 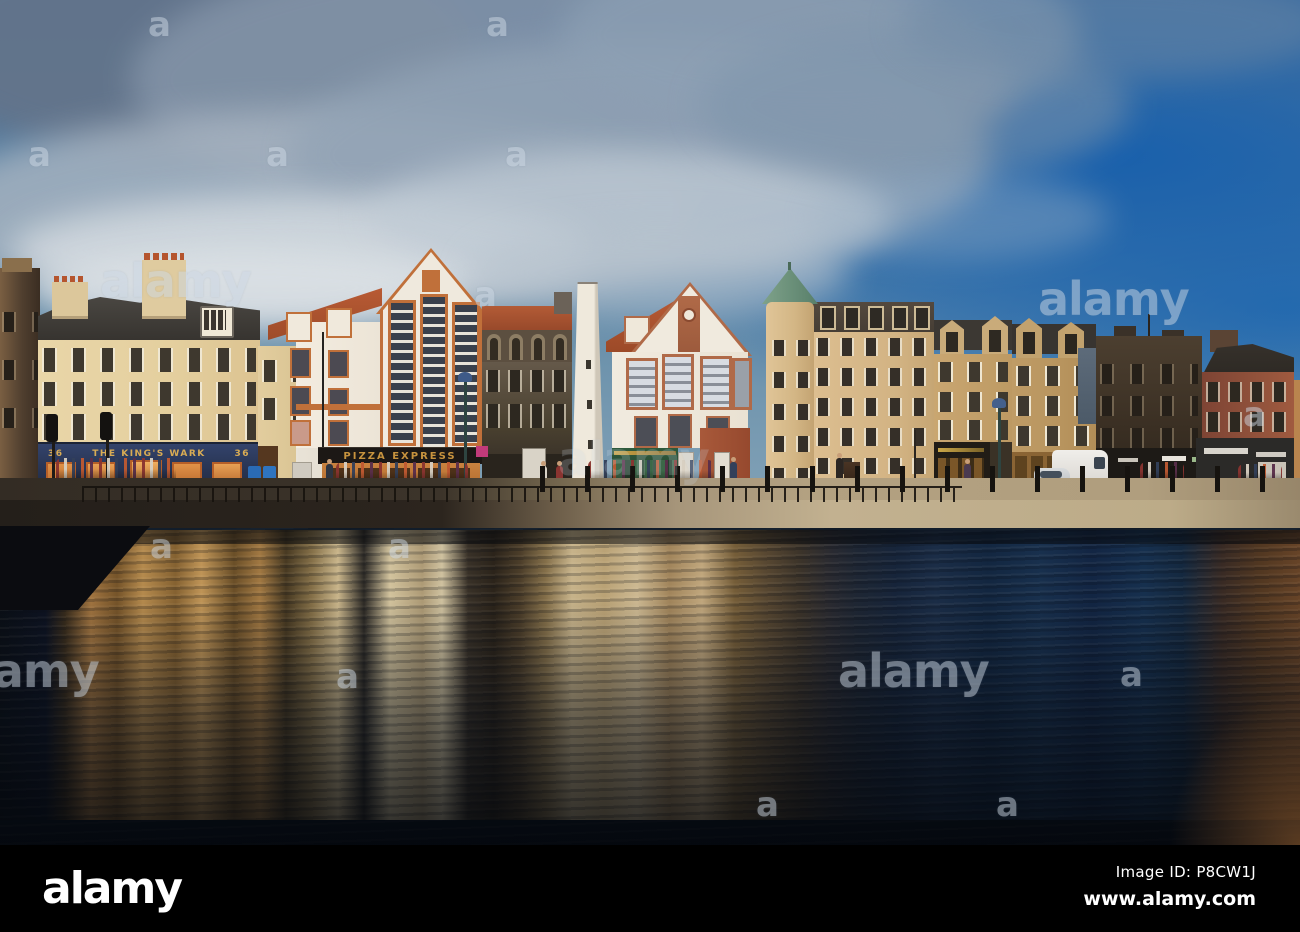 What do you see at coordinates (323, 390) in the screenshot?
I see `downpipe` at bounding box center [323, 390].